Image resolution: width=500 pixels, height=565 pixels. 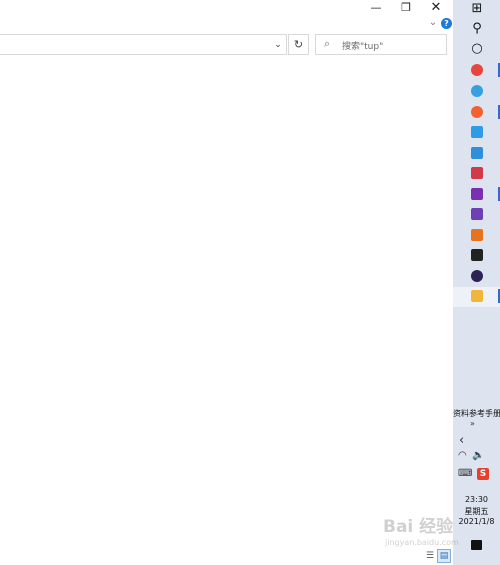 What do you see at coordinates (376, 8) in the screenshot?
I see `minimize-button: —` at bounding box center [376, 8].